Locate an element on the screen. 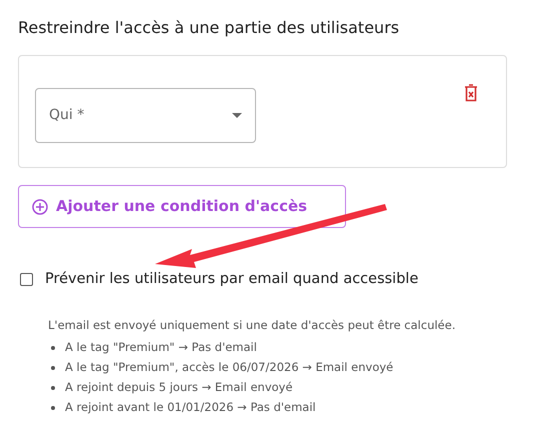 The width and height of the screenshot is (537, 432). help-text: L'email est envoyé uniquement si une date d'accès peut être calculée. is located at coordinates (252, 324).